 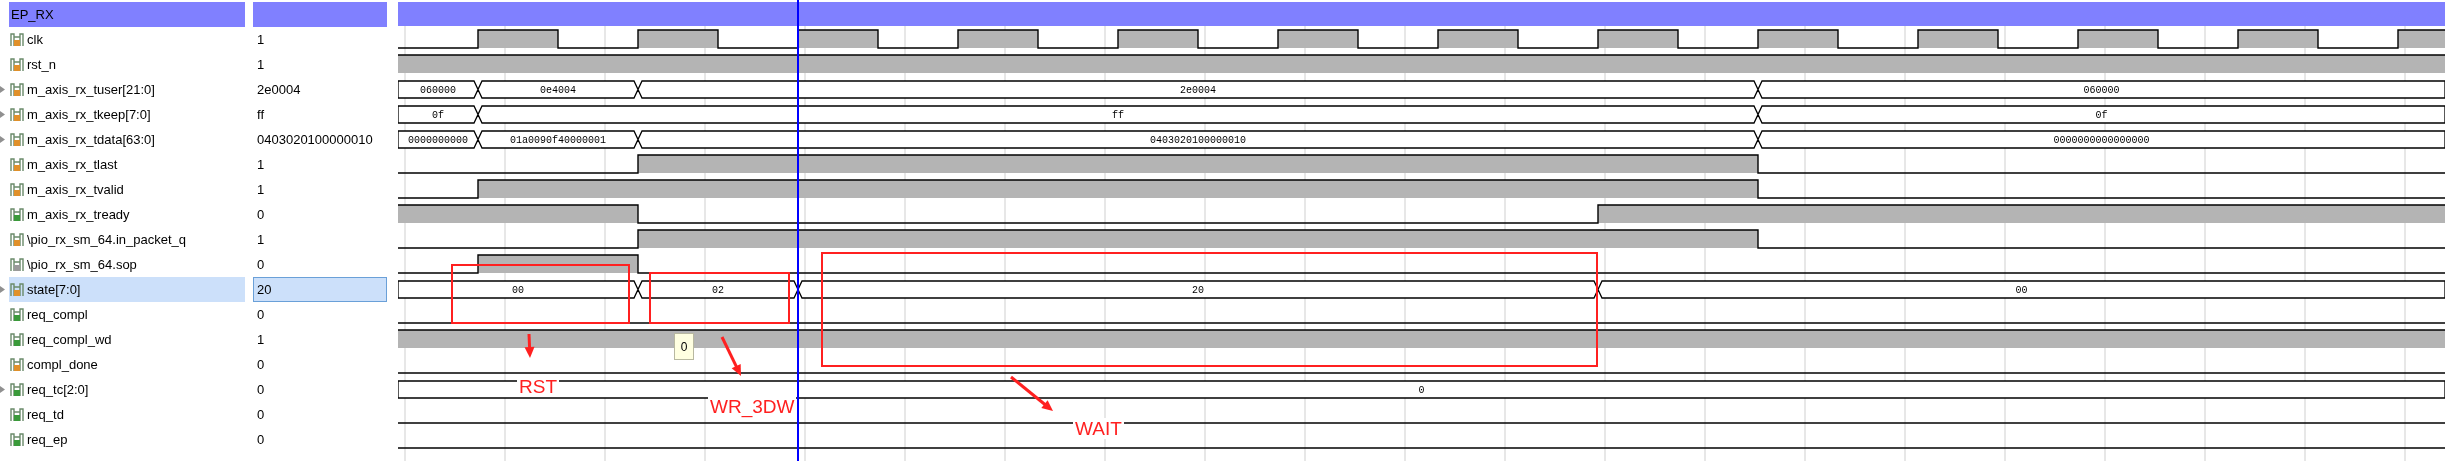 I want to click on bus-value: 2e0004, so click(x=1198, y=91).